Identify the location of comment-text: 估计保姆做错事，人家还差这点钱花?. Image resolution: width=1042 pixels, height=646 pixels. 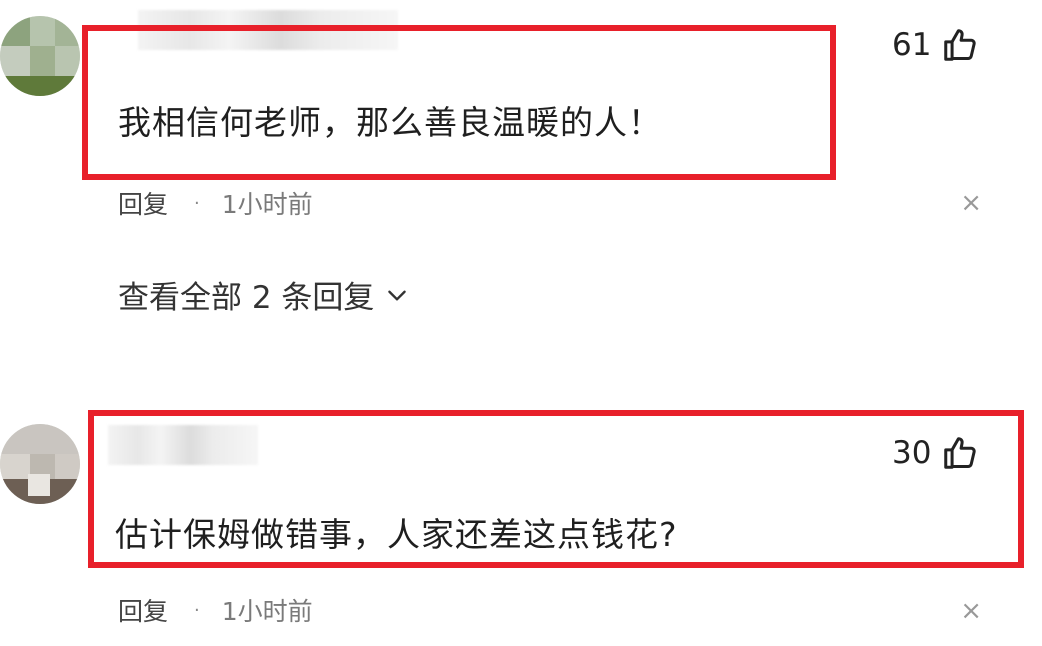
(396, 534).